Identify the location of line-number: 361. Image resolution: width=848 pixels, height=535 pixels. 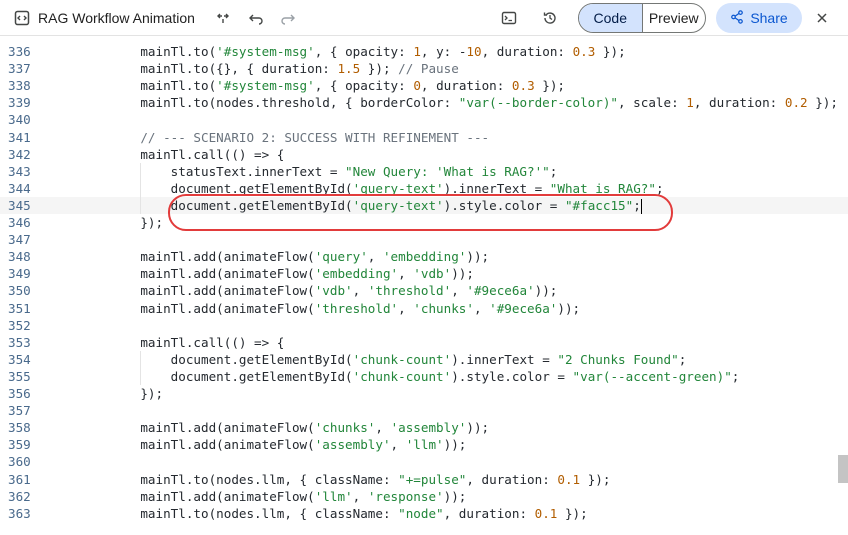
(19, 479).